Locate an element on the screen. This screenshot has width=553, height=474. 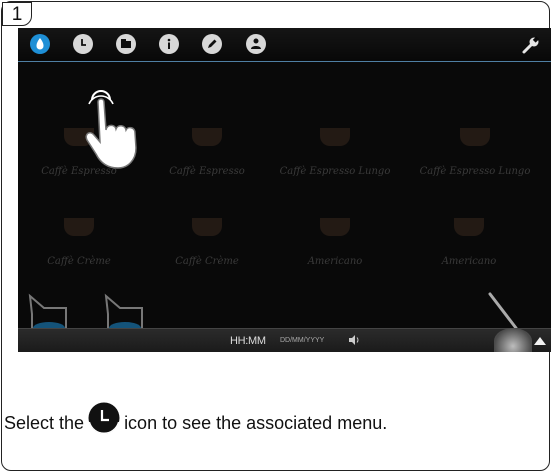
caption-text-before: Select the is located at coordinates (44, 422).